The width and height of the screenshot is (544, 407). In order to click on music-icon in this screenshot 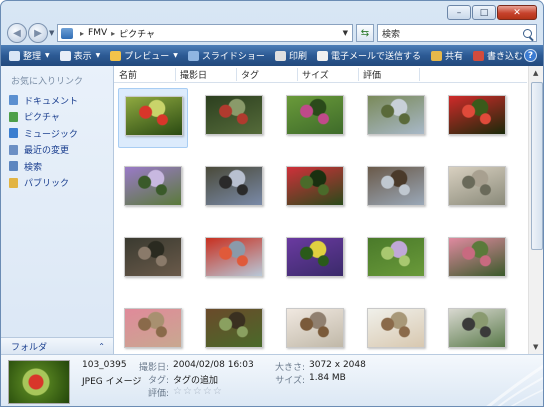, I will do `click(13, 133)`.